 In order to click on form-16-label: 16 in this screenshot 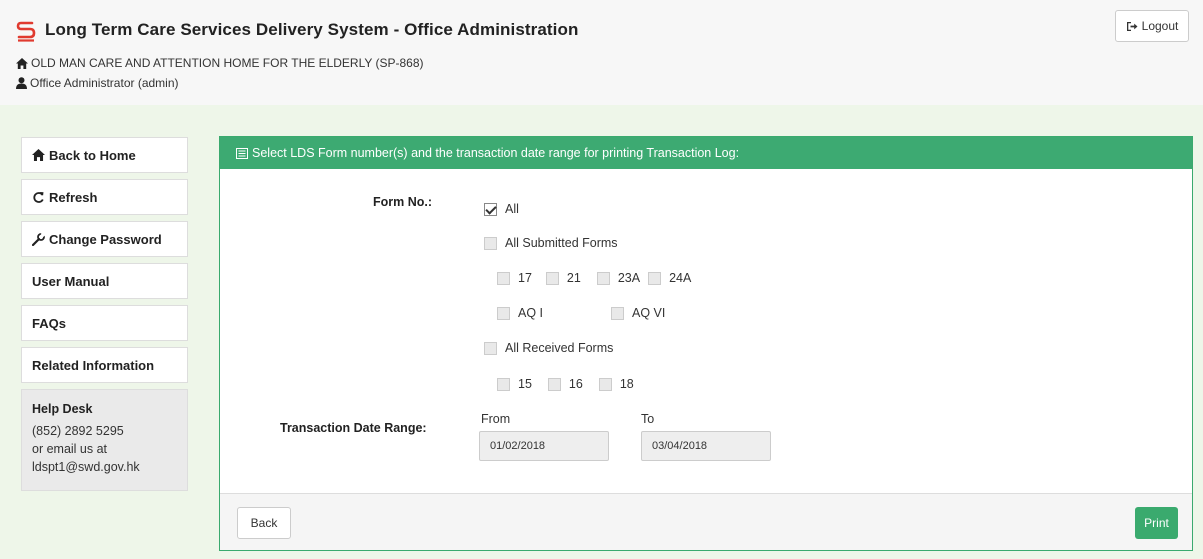, I will do `click(575, 384)`.